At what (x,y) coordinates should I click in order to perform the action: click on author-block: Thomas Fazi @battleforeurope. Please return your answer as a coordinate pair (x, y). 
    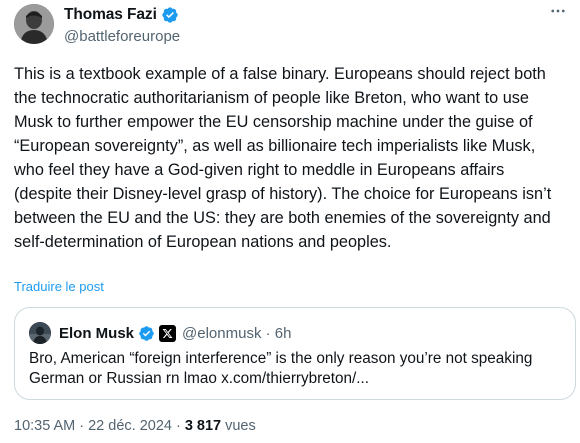
    Looking at the image, I should click on (122, 25).